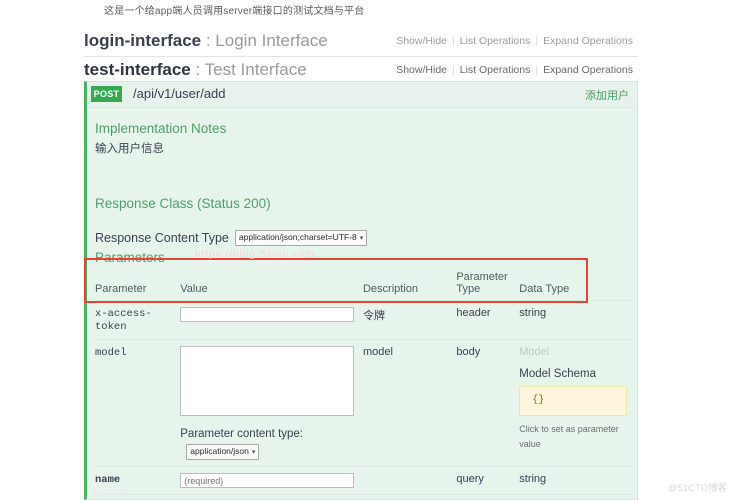 This screenshot has width=733, height=500. What do you see at coordinates (255, 254) in the screenshot?
I see `watermark-row: https://blog.51cto.com` at bounding box center [255, 254].